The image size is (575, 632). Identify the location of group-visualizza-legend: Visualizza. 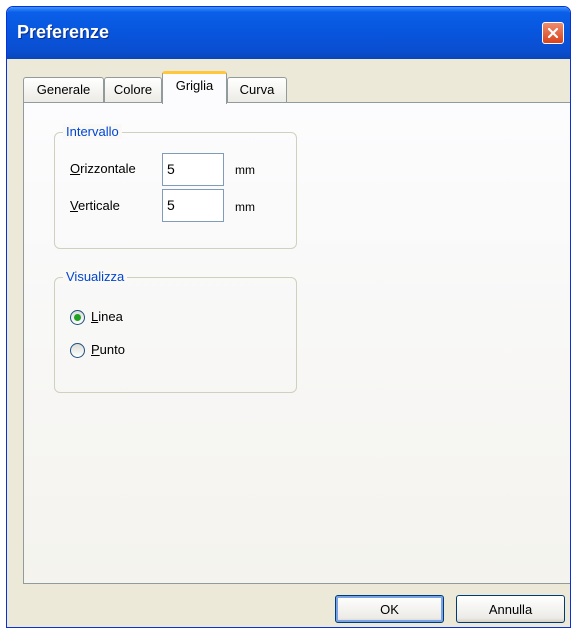
(95, 276).